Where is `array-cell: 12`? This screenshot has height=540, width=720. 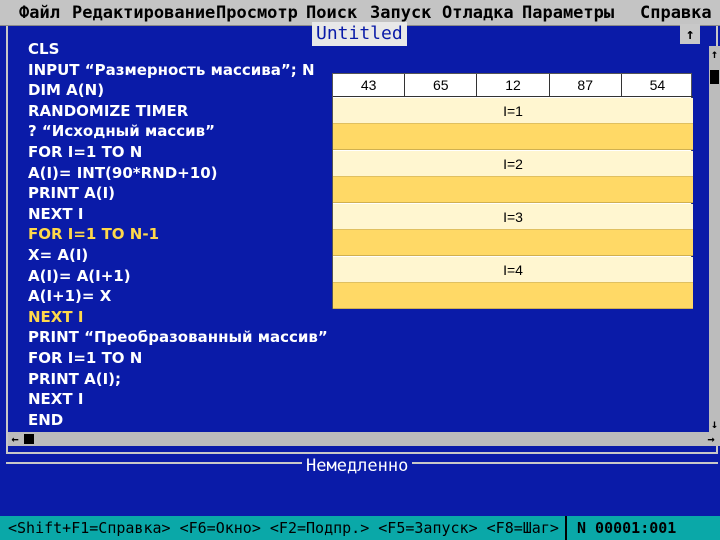
array-cell: 12 is located at coordinates (513, 85).